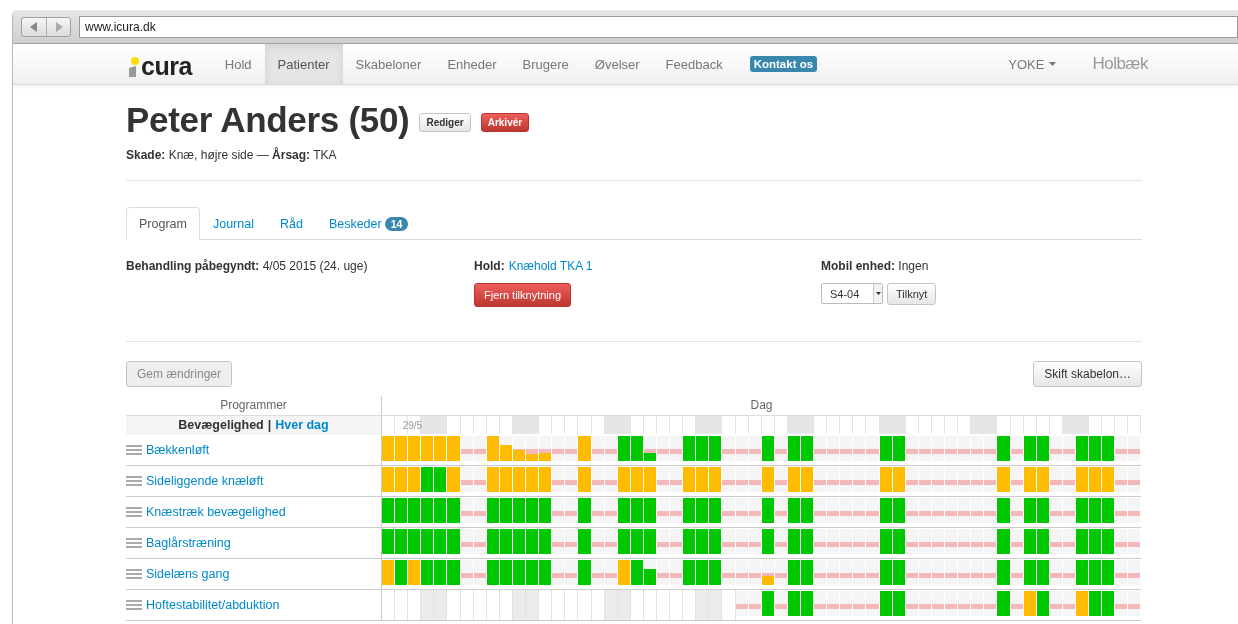 The width and height of the screenshot is (1238, 624). What do you see at coordinates (368, 223) in the screenshot?
I see `tab: Beskeder 14` at bounding box center [368, 223].